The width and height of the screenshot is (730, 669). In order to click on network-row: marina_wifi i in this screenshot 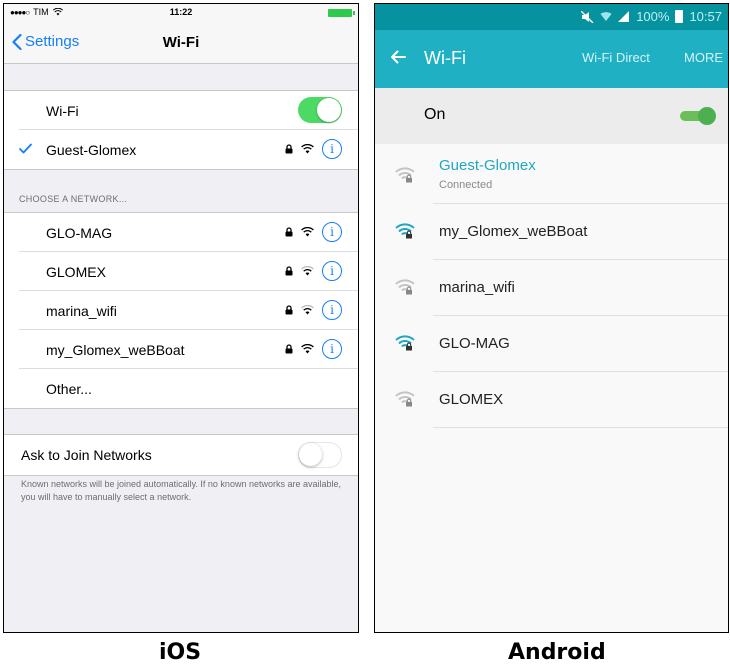, I will do `click(181, 310)`.